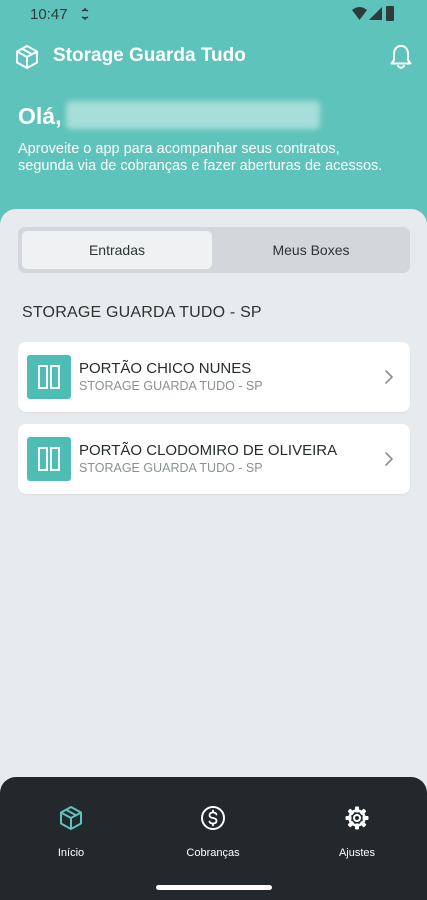  Describe the element at coordinates (311, 250) in the screenshot. I see `tab-meus-boxes: Meus Boxes` at that location.